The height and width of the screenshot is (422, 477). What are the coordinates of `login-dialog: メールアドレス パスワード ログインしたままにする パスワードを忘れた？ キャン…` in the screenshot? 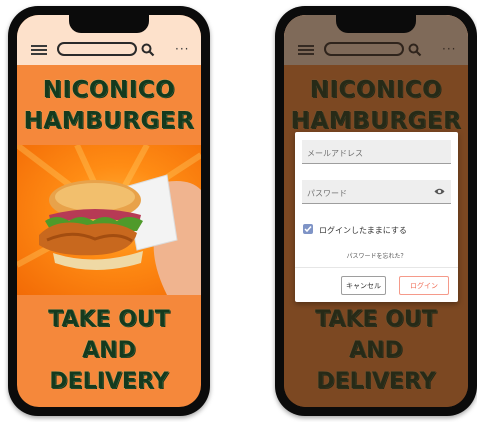 It's located at (376, 217).